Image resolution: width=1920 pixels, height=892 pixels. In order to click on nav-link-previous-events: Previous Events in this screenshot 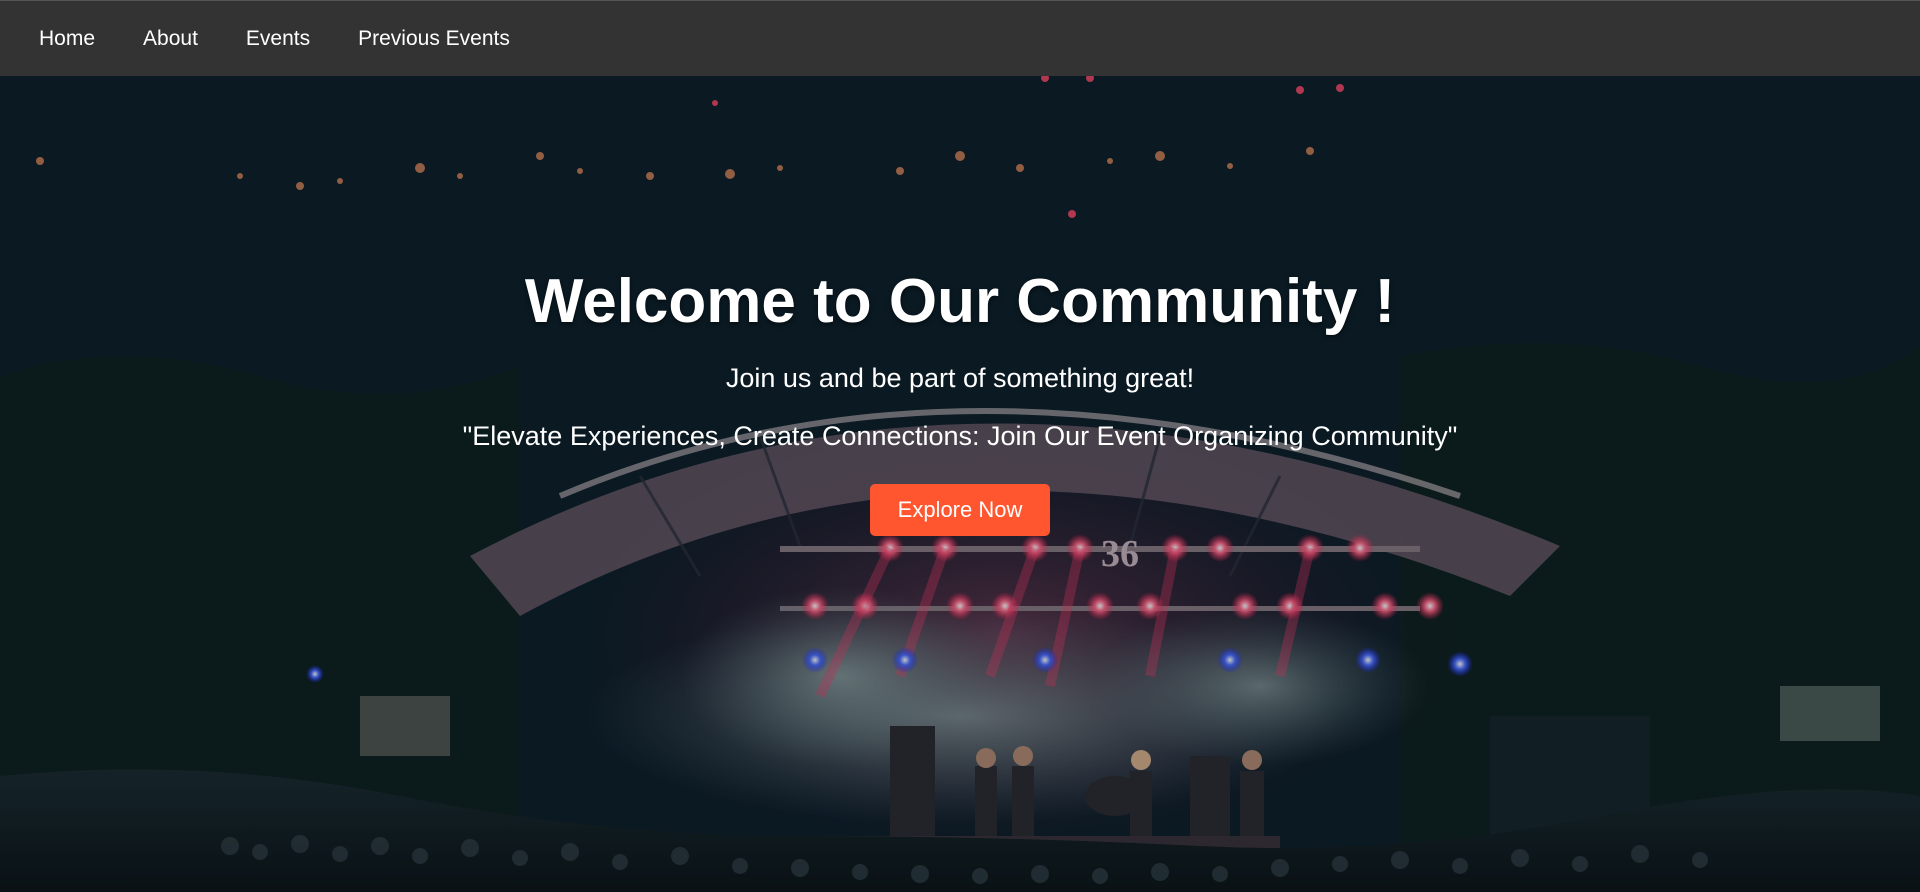, I will do `click(434, 39)`.